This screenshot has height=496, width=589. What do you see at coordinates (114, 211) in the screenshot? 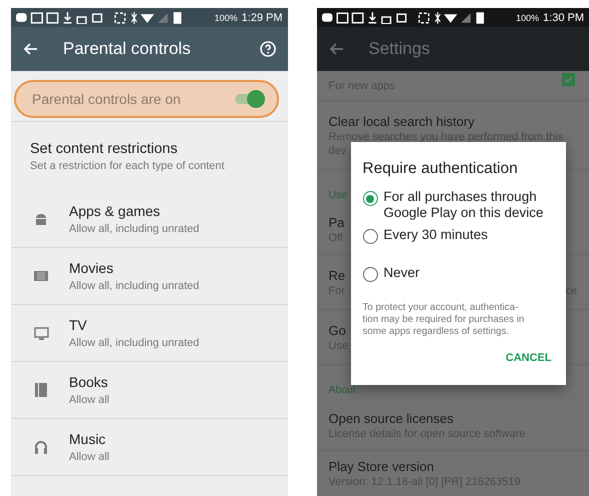
I see `category-title: Apps & games` at bounding box center [114, 211].